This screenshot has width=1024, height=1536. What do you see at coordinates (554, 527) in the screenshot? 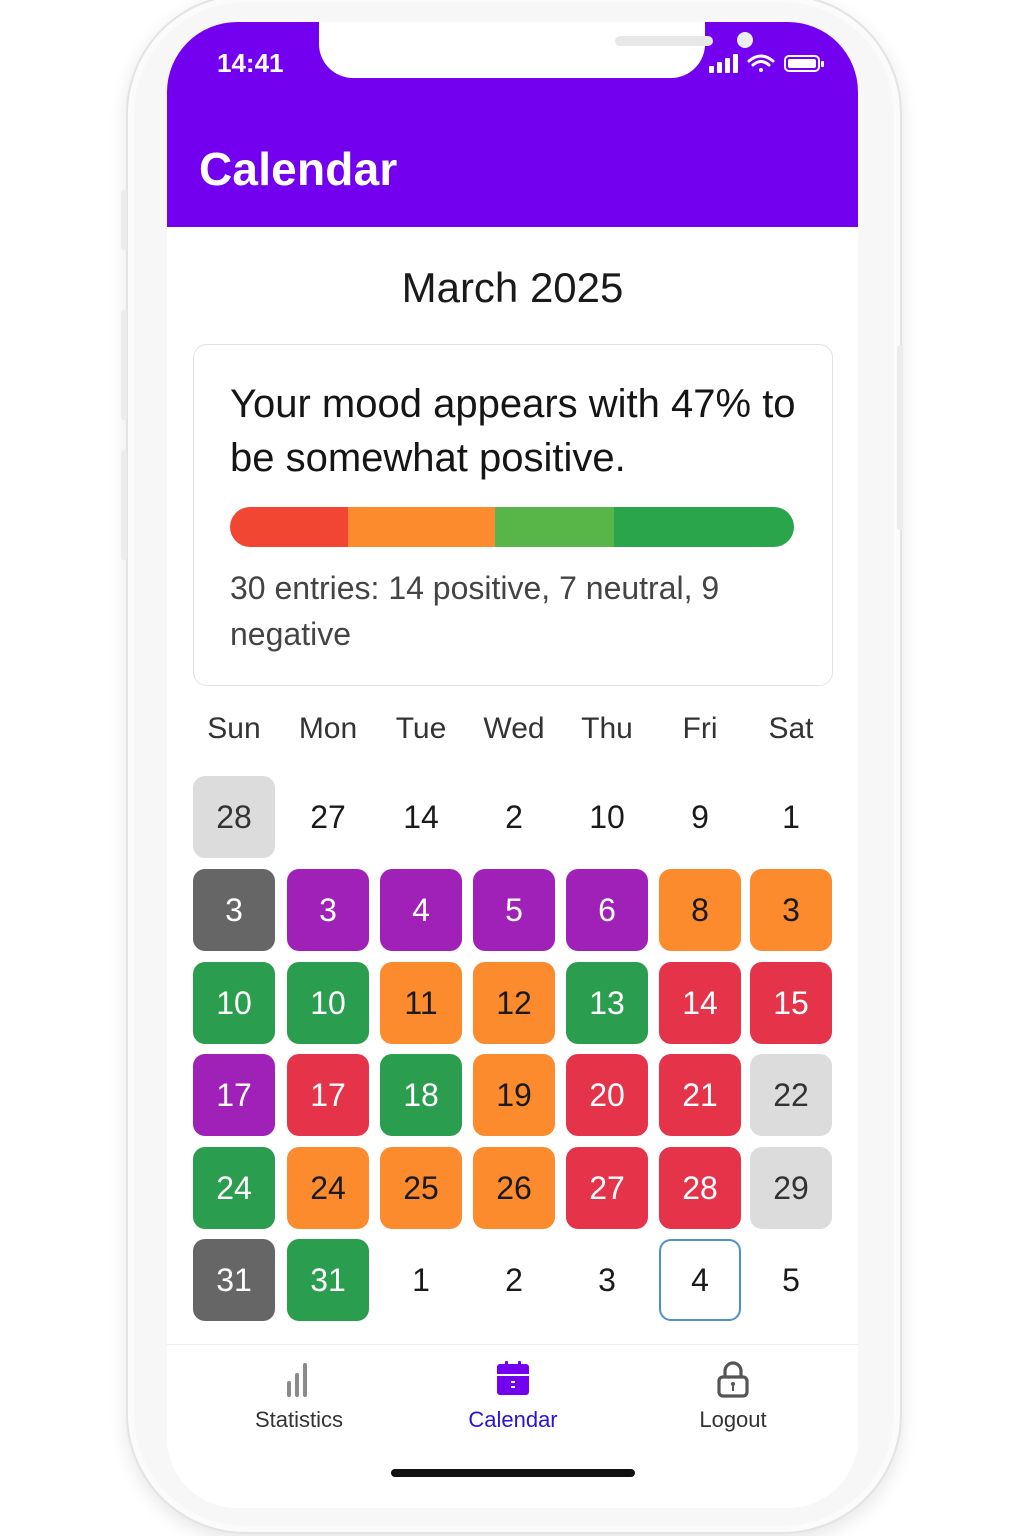
I see `mood-bar-segment-somewhat-positive` at bounding box center [554, 527].